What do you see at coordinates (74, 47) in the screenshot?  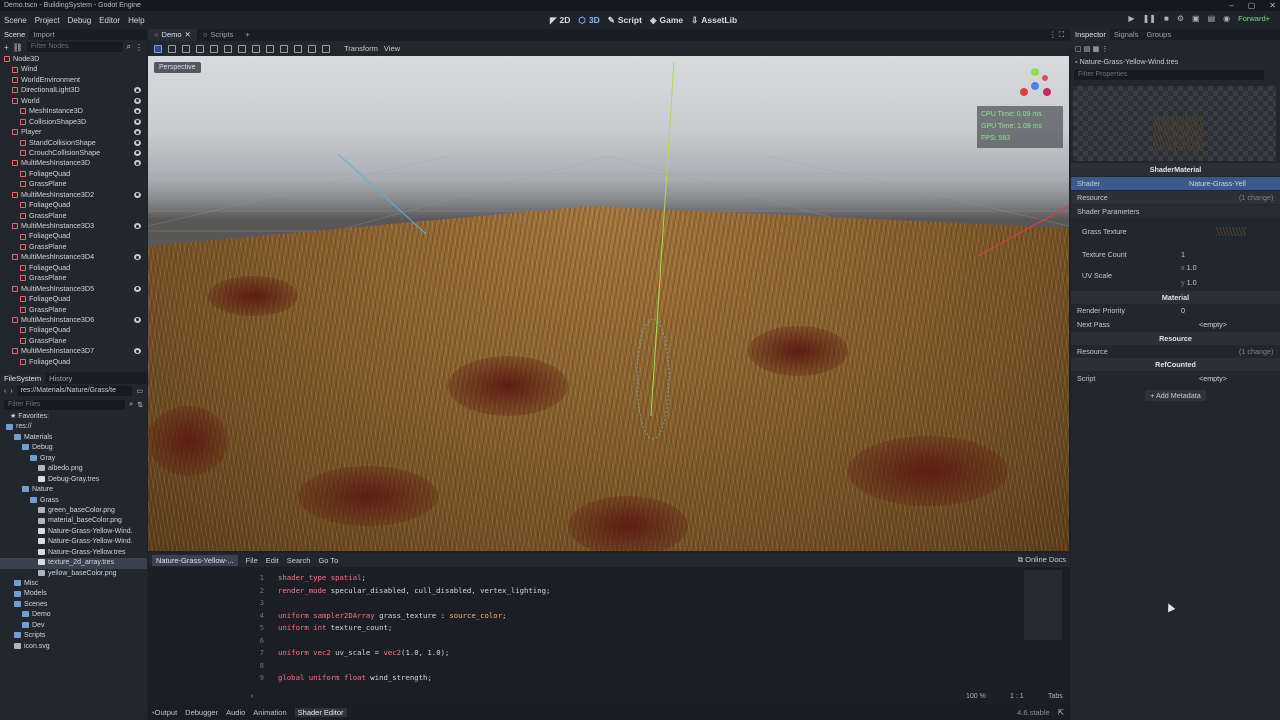 I see `filter-nodes-input: Filter Nodes` at bounding box center [74, 47].